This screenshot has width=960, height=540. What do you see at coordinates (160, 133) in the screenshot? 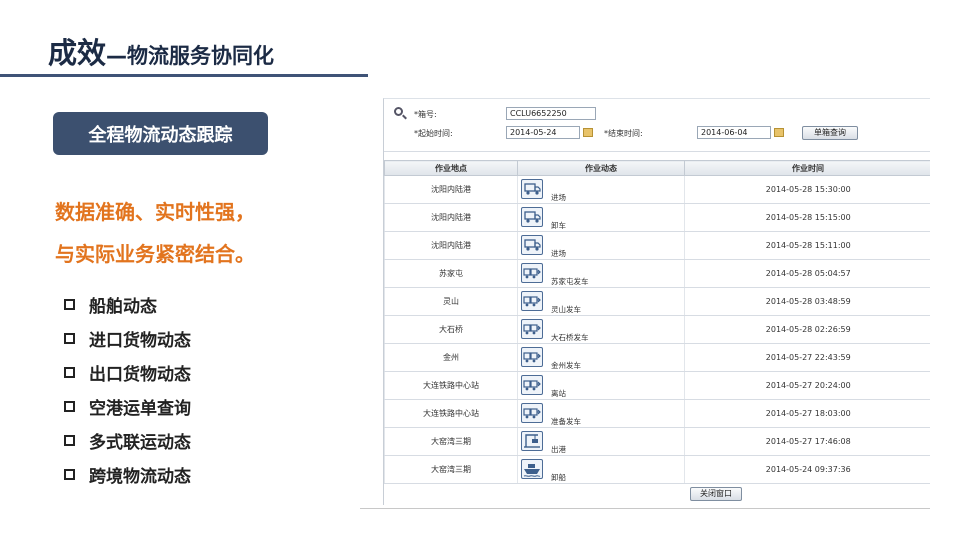
I see `section-badge: 全程物流动态跟踪` at bounding box center [160, 133].